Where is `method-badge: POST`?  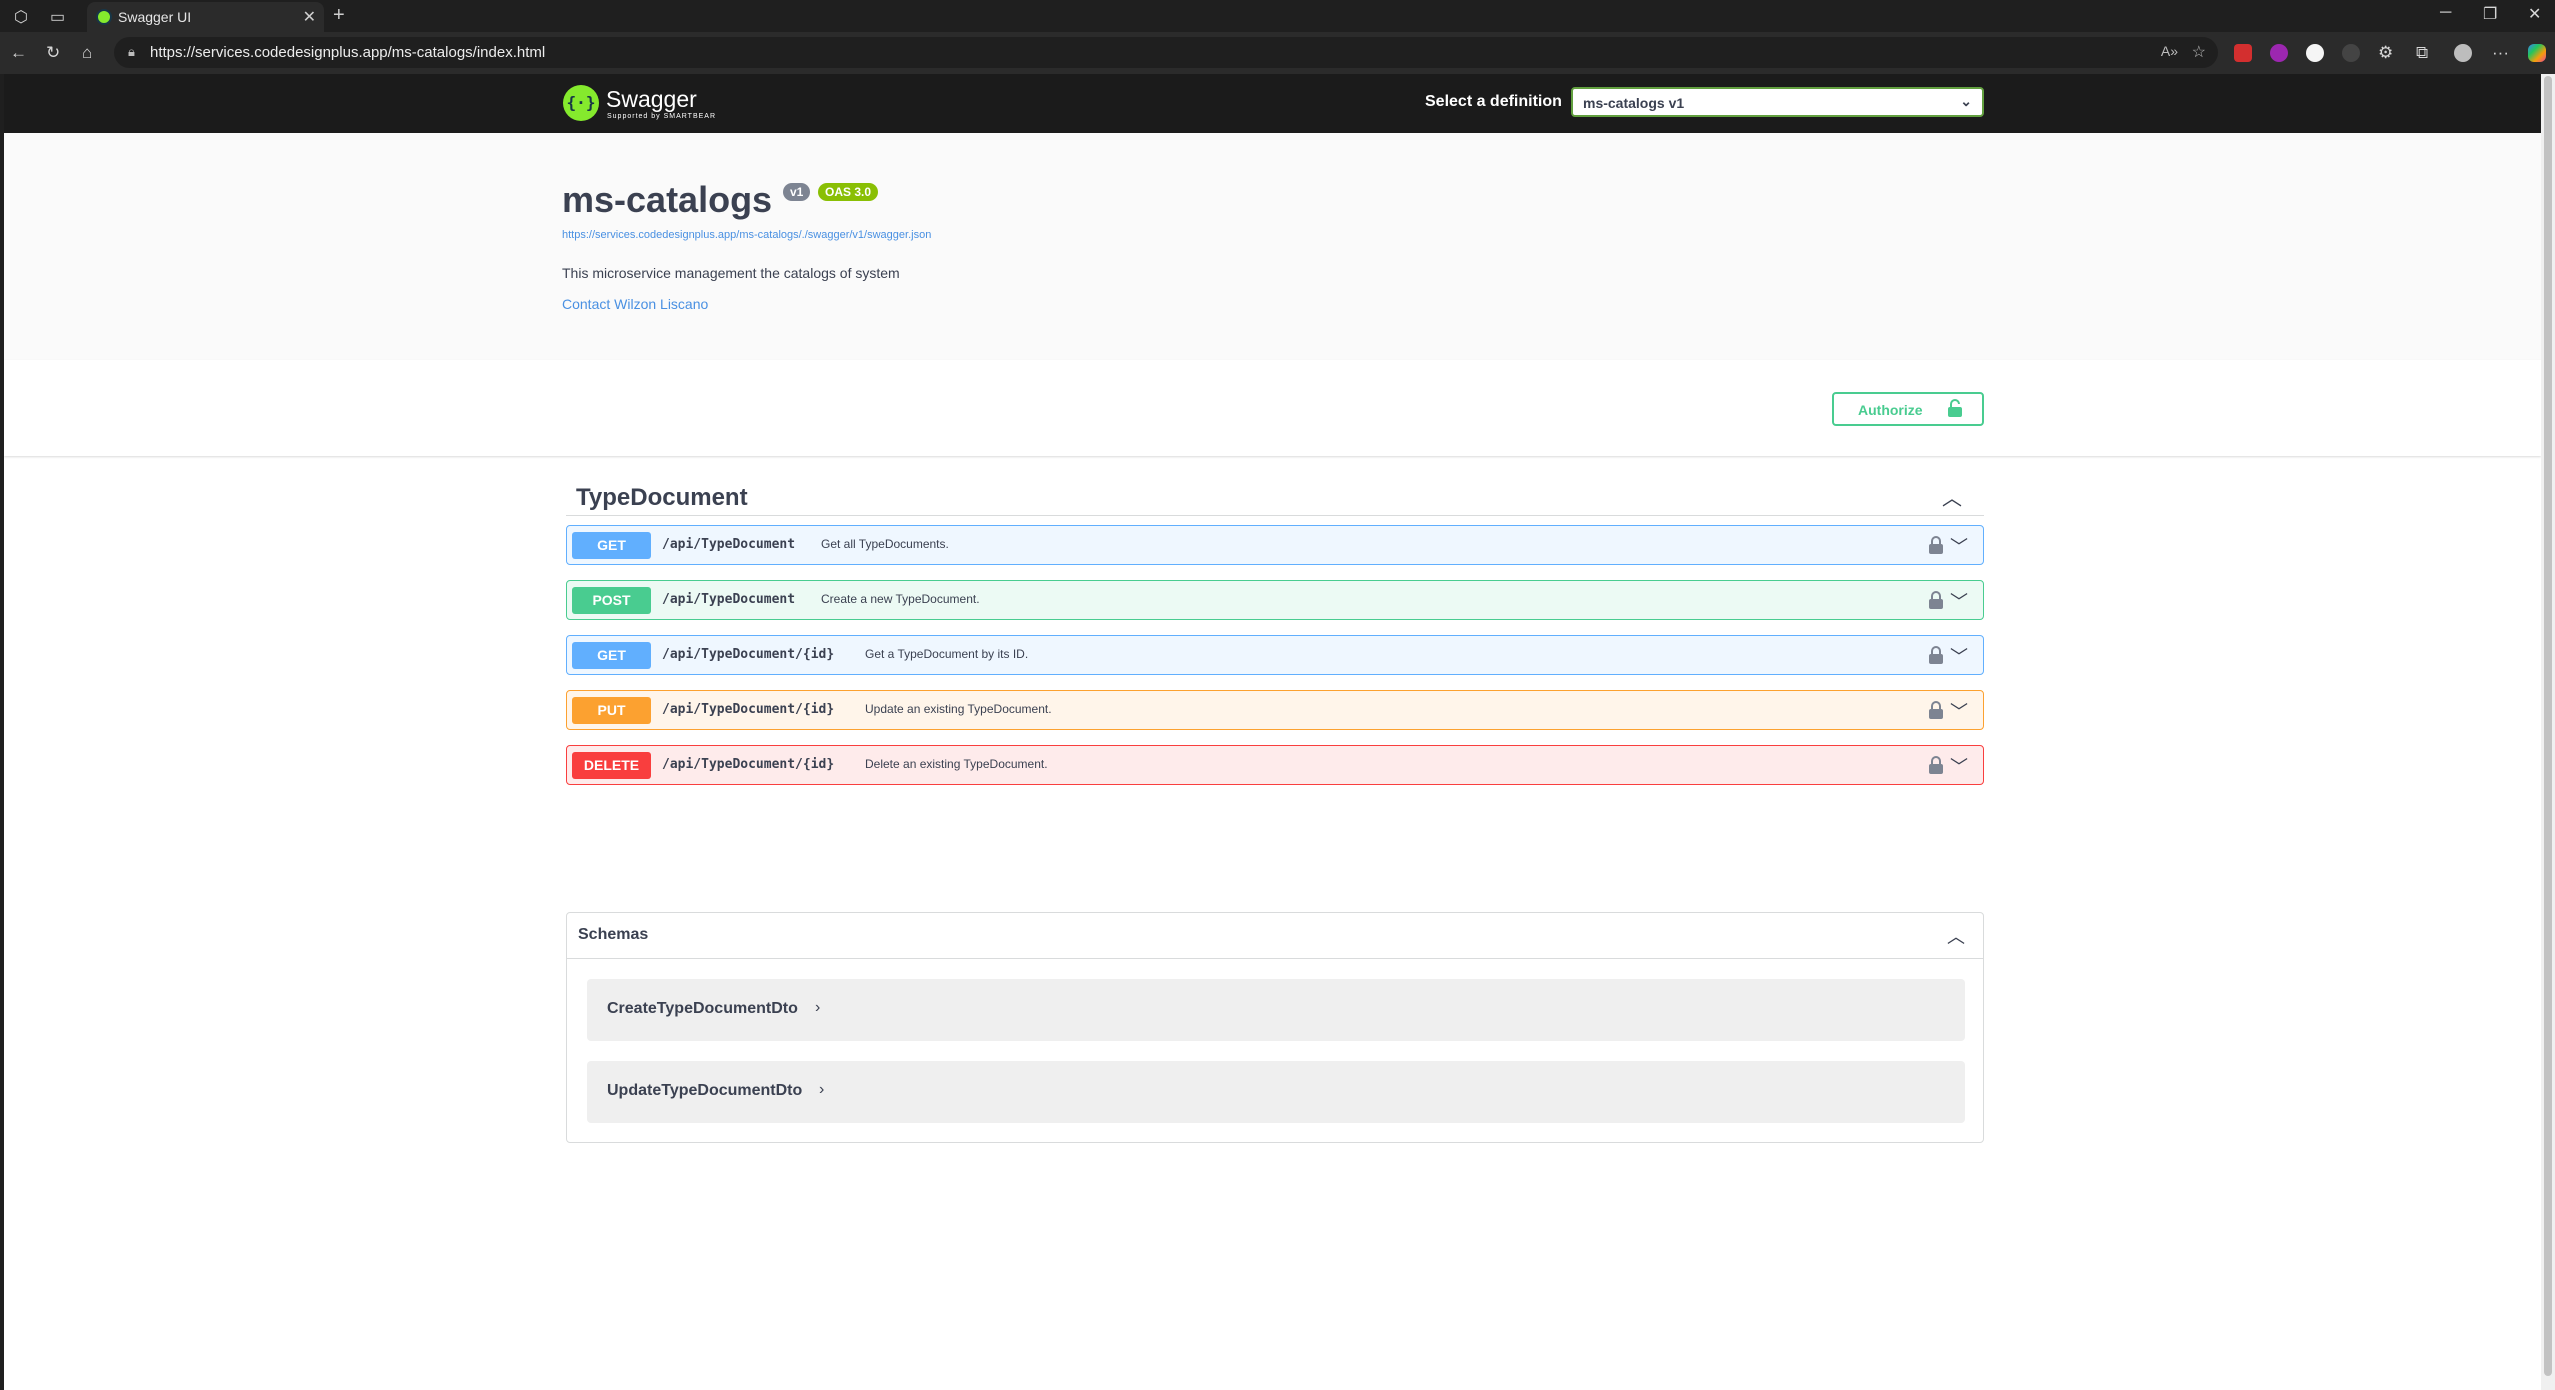
method-badge: POST is located at coordinates (611, 600).